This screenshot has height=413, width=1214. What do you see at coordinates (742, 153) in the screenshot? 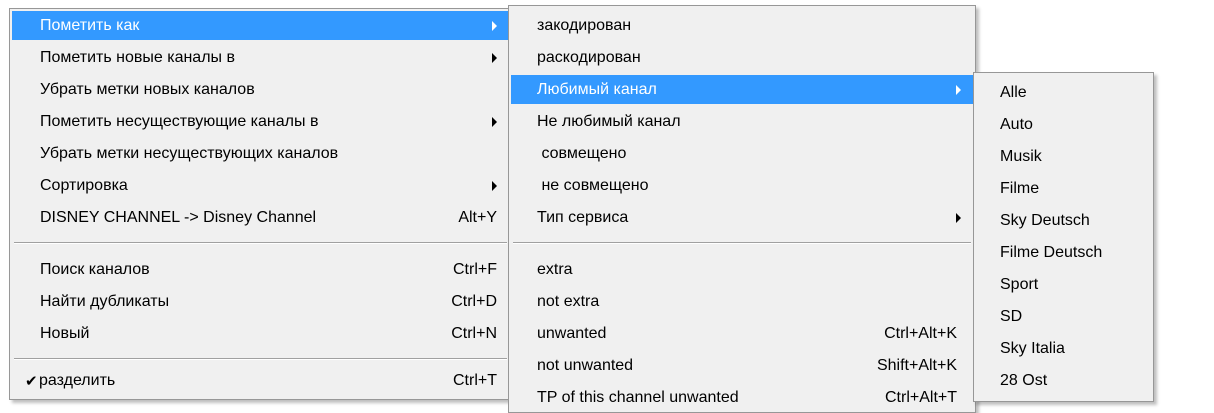
I see `menu-item-combined: совмещено` at bounding box center [742, 153].